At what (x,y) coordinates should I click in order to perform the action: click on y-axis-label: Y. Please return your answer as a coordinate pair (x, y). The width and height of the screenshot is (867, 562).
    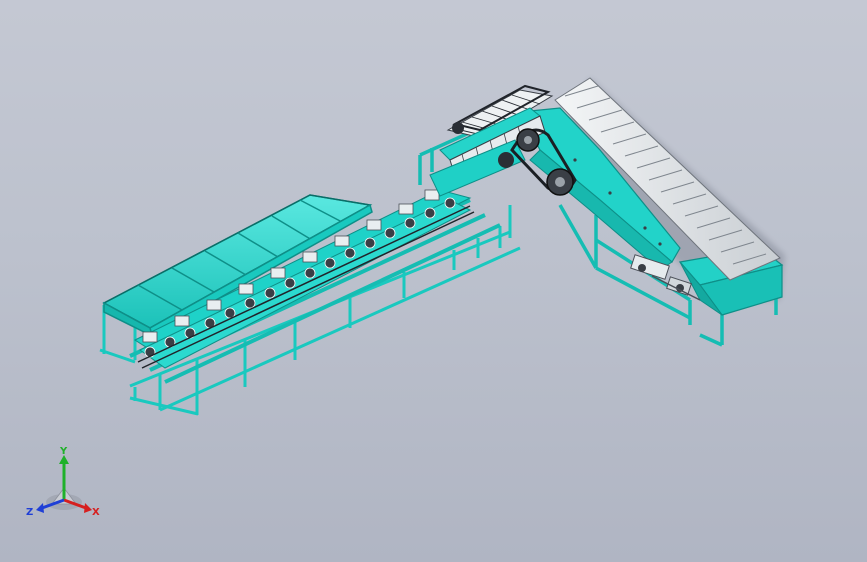
    Looking at the image, I should click on (63, 451).